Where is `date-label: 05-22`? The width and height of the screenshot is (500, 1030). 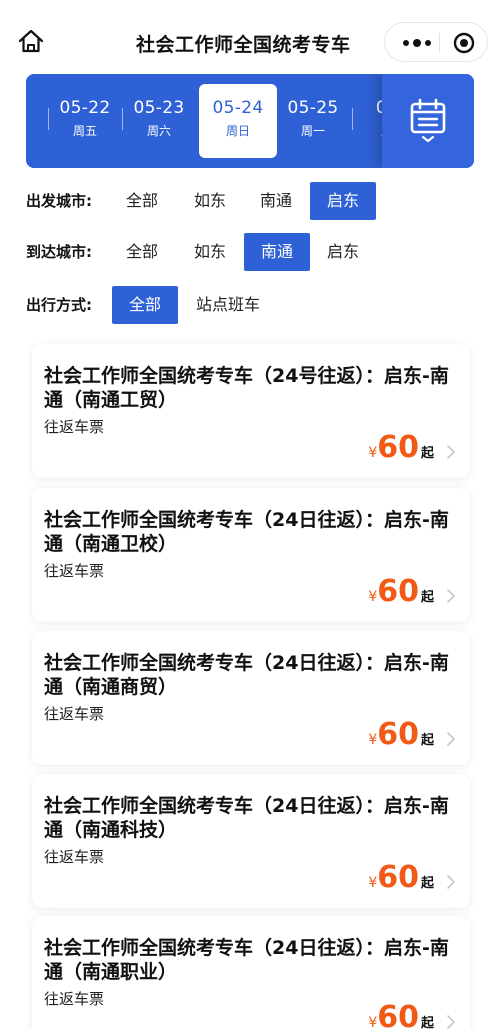 date-label: 05-22 is located at coordinates (85, 108).